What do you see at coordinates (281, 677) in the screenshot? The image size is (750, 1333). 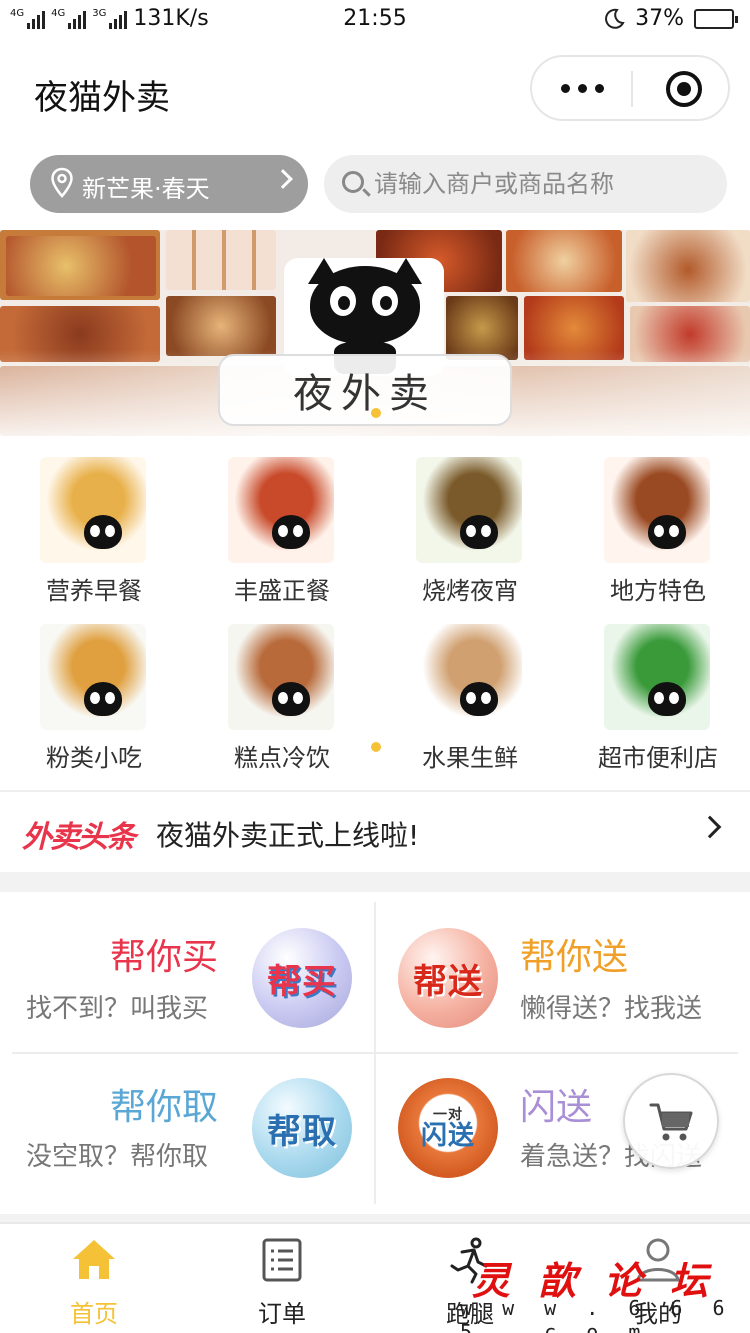 I see `drinks-icon` at bounding box center [281, 677].